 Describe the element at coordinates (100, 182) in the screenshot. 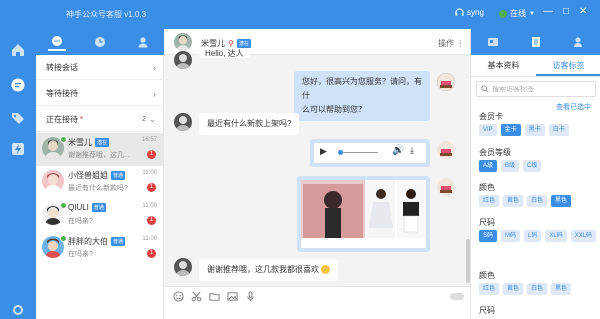

I see `list-item: 小怪兽姐姐 普通 最近有什么新款吗? 11:00 1` at that location.